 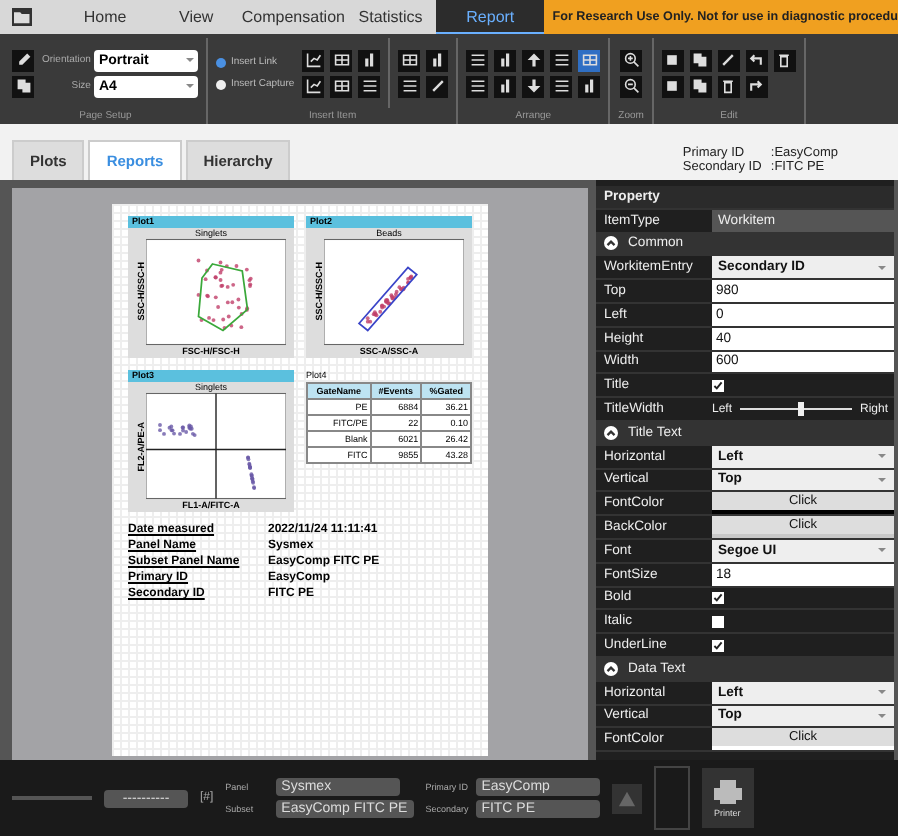 I want to click on grid-icon, so click(x=589, y=60).